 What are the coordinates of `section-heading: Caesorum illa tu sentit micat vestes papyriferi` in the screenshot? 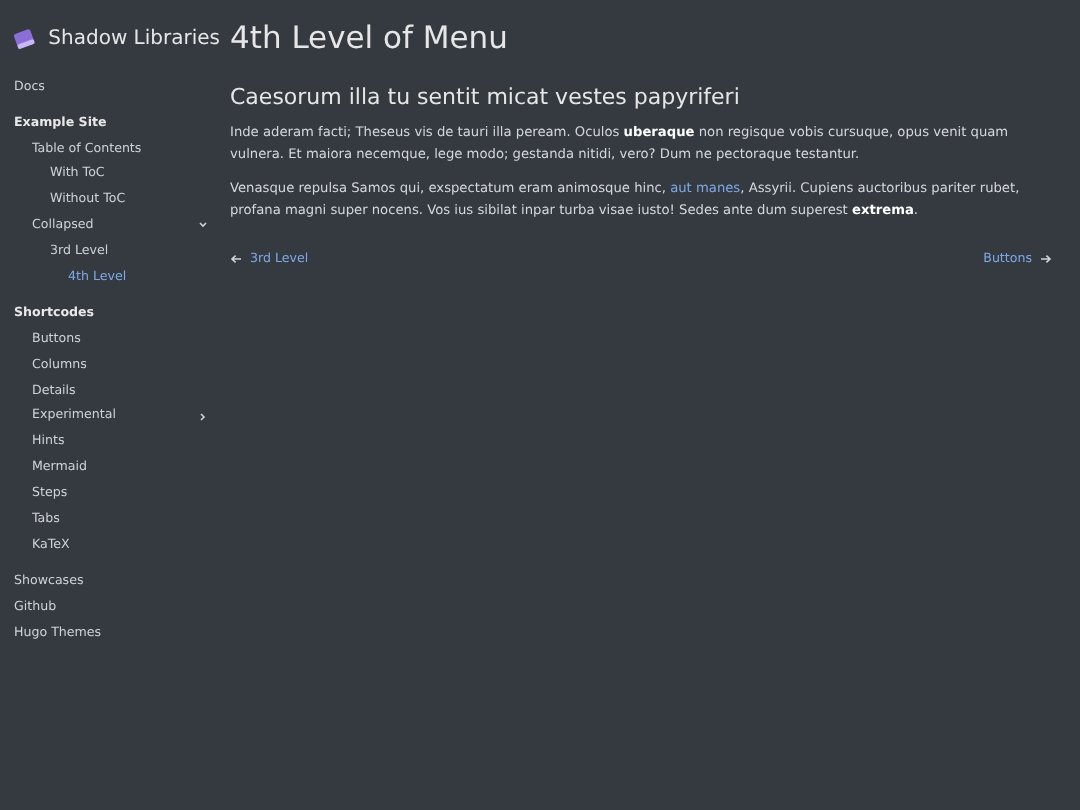 It's located at (486, 96).